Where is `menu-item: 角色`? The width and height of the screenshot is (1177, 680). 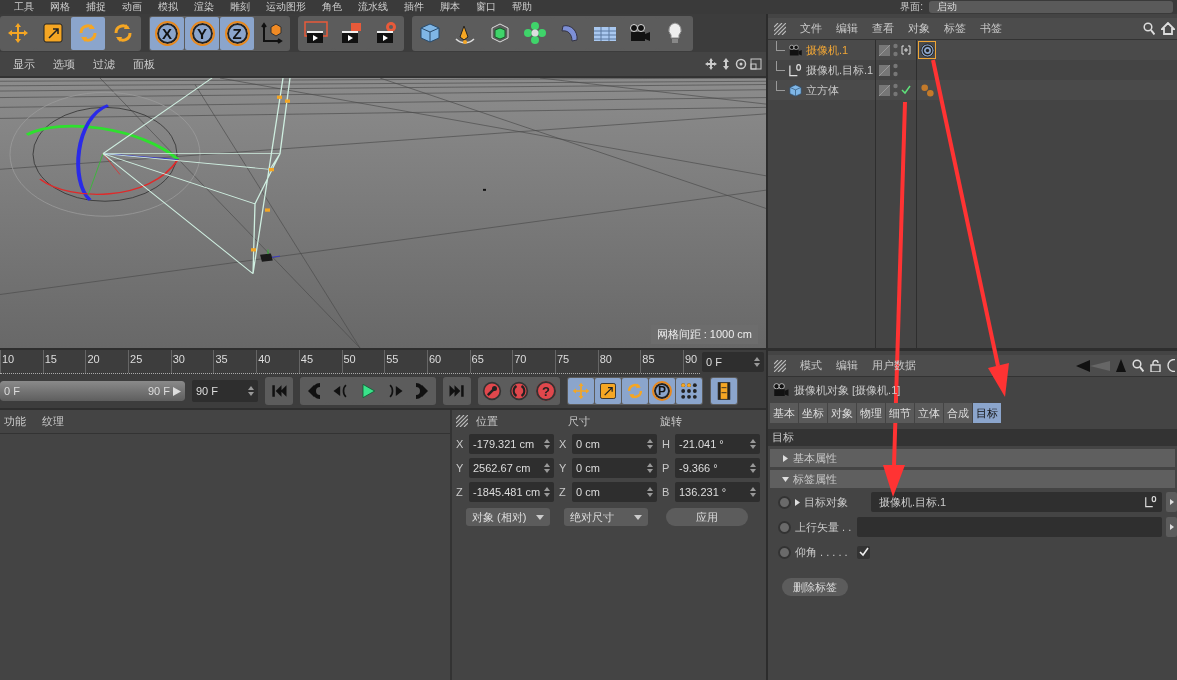
menu-item: 角色 is located at coordinates (332, 7).